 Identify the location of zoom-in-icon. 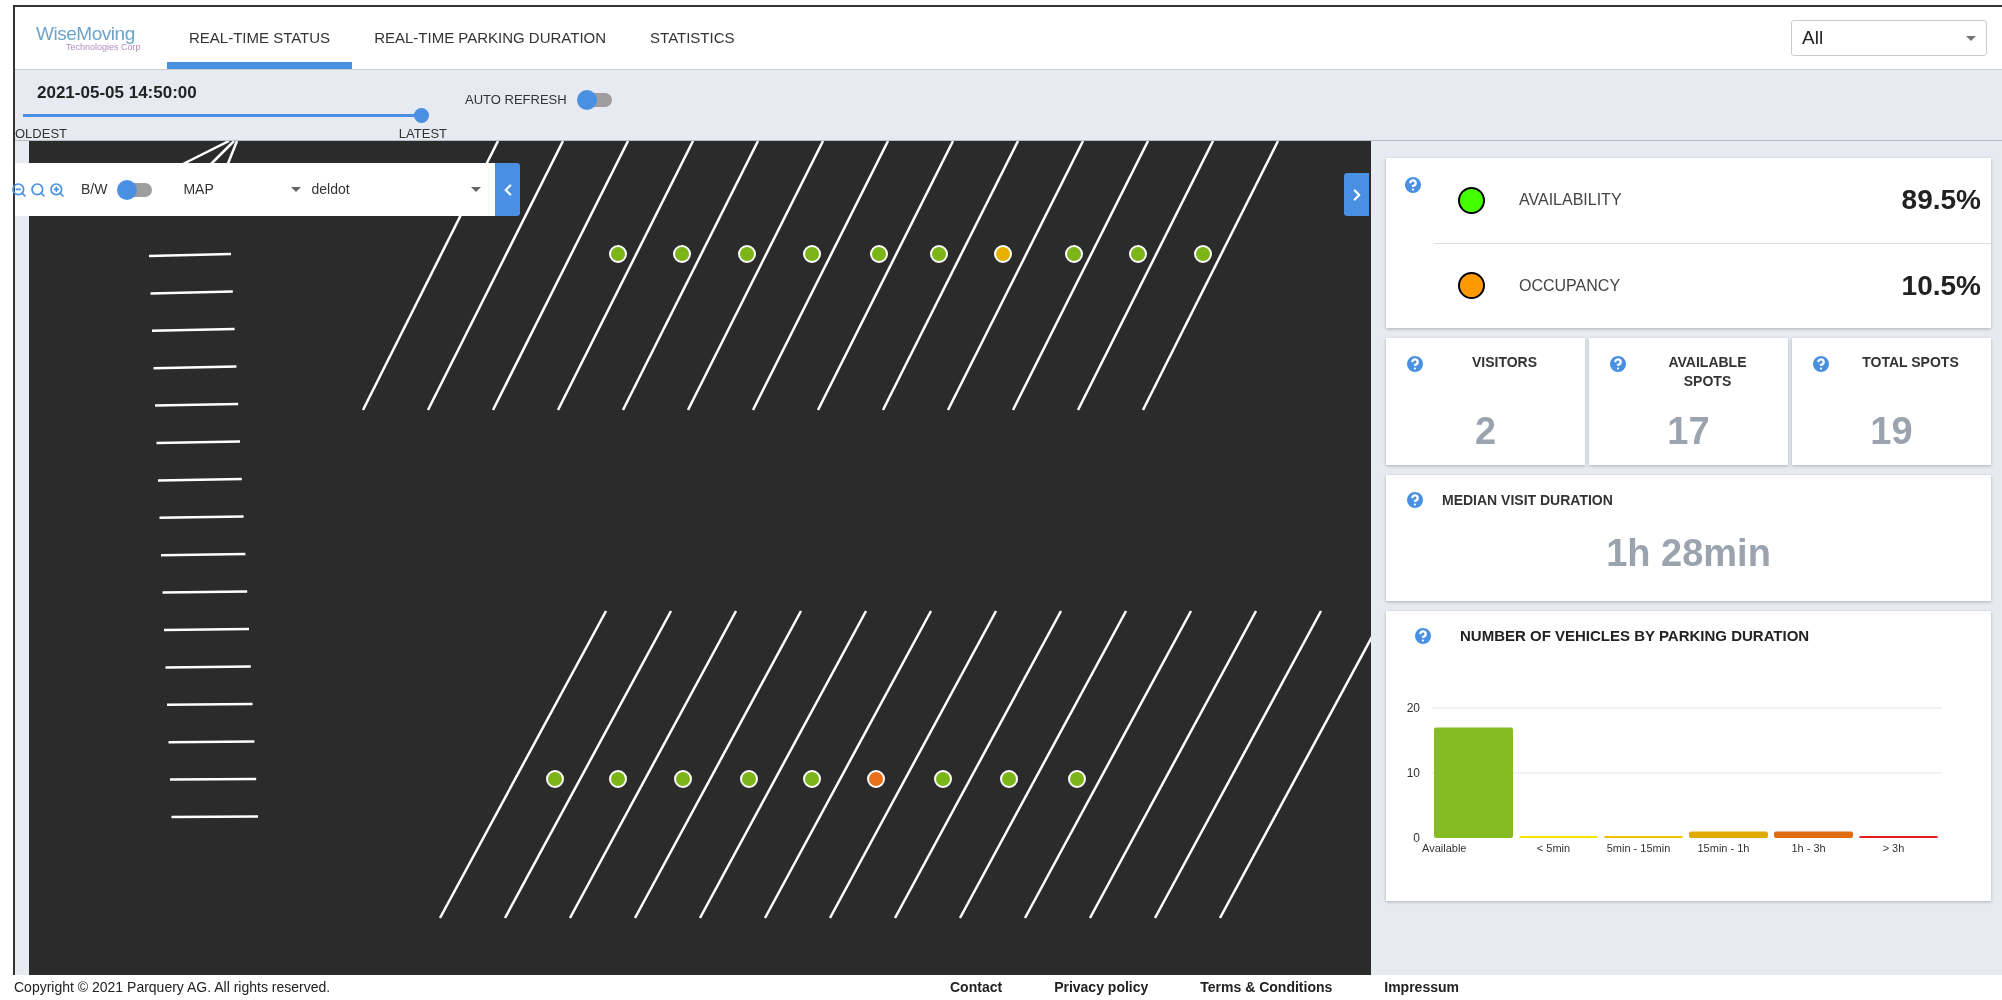
(57, 189).